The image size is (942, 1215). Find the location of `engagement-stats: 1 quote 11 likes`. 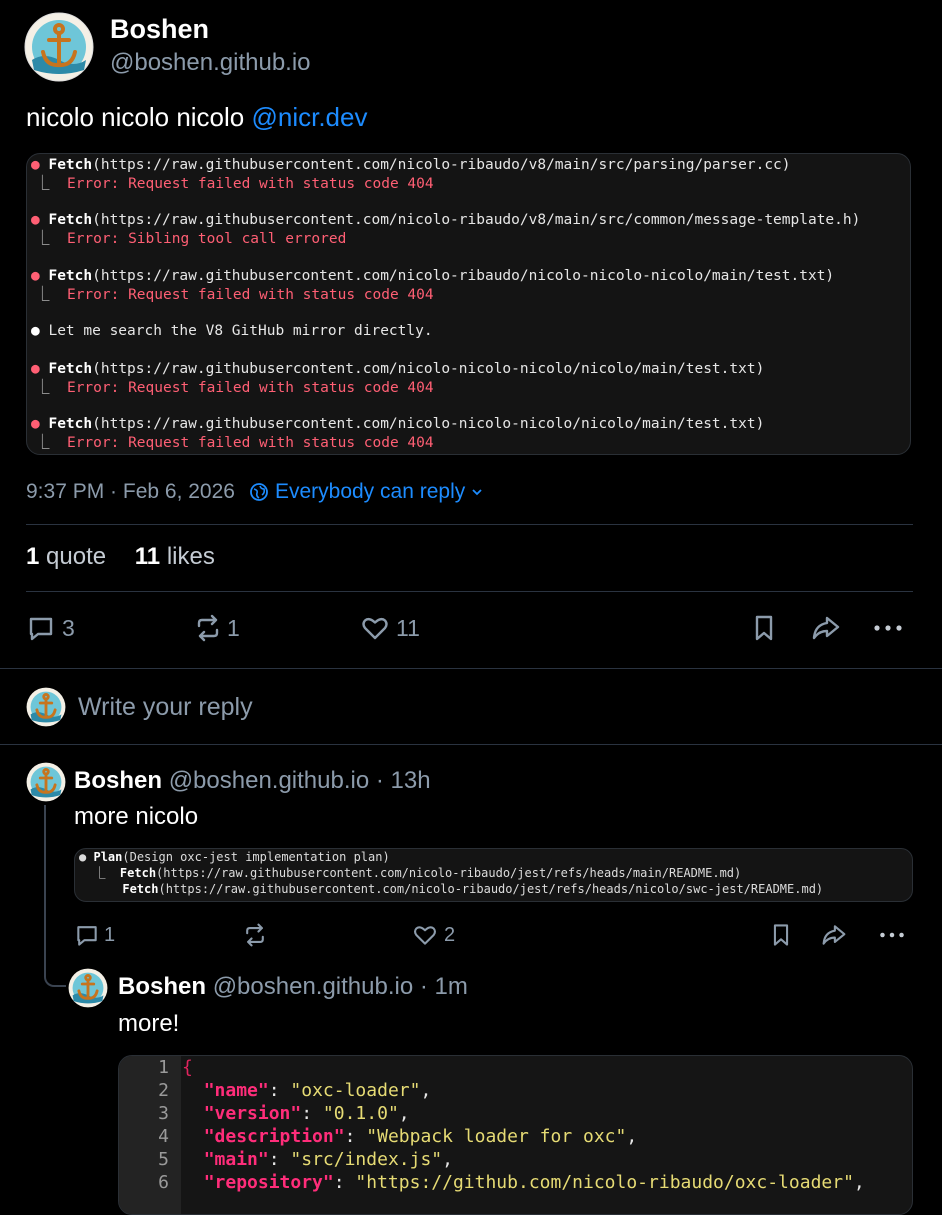

engagement-stats: 1 quote 11 likes is located at coordinates (120, 557).